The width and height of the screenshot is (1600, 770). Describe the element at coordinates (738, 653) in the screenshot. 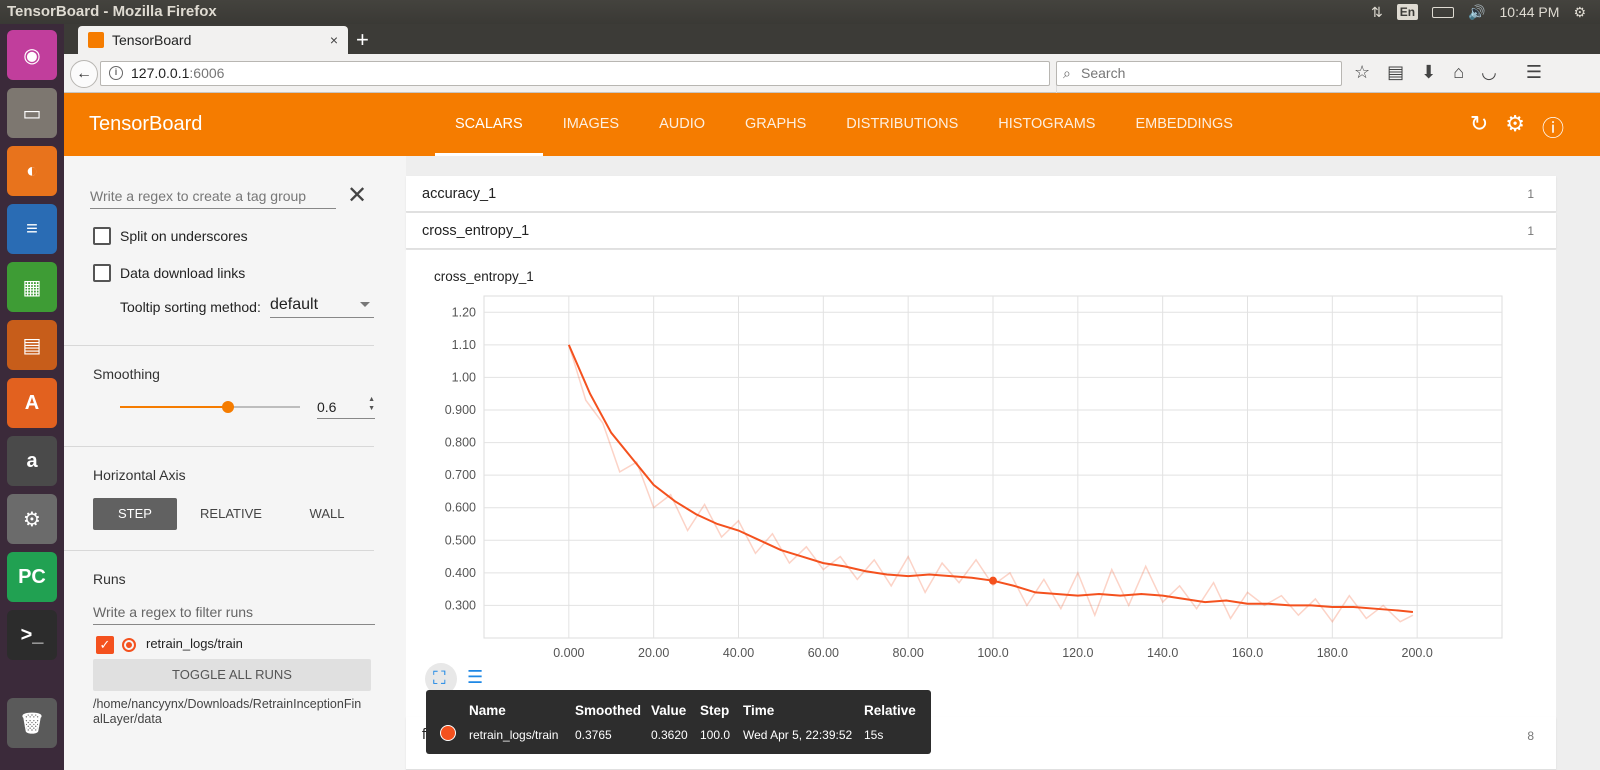

I see `x-tick-label: 40.00` at that location.